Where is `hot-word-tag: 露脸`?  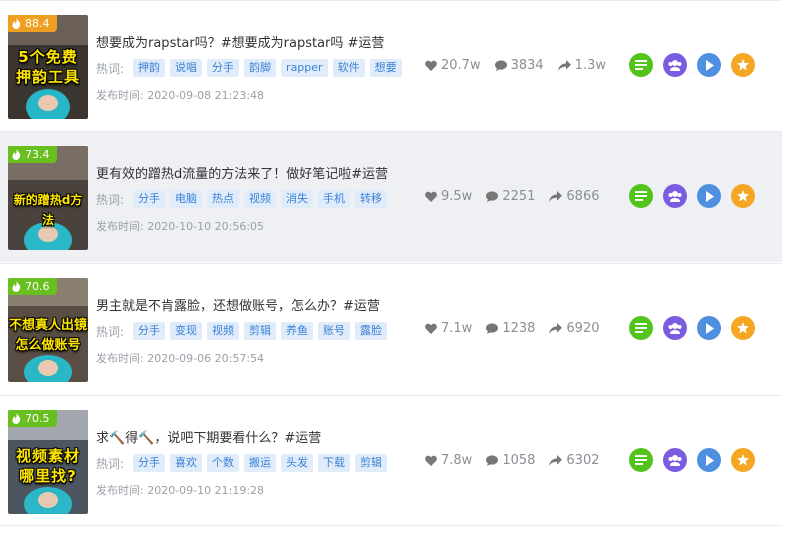
hot-word-tag: 露脸 is located at coordinates (371, 331).